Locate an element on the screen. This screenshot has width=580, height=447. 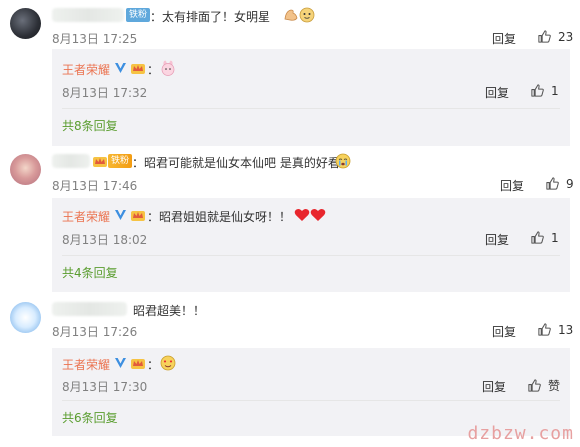
comment-text: ：昭君可能就是仙女本仙吧 是真的好看 is located at coordinates (236, 163).